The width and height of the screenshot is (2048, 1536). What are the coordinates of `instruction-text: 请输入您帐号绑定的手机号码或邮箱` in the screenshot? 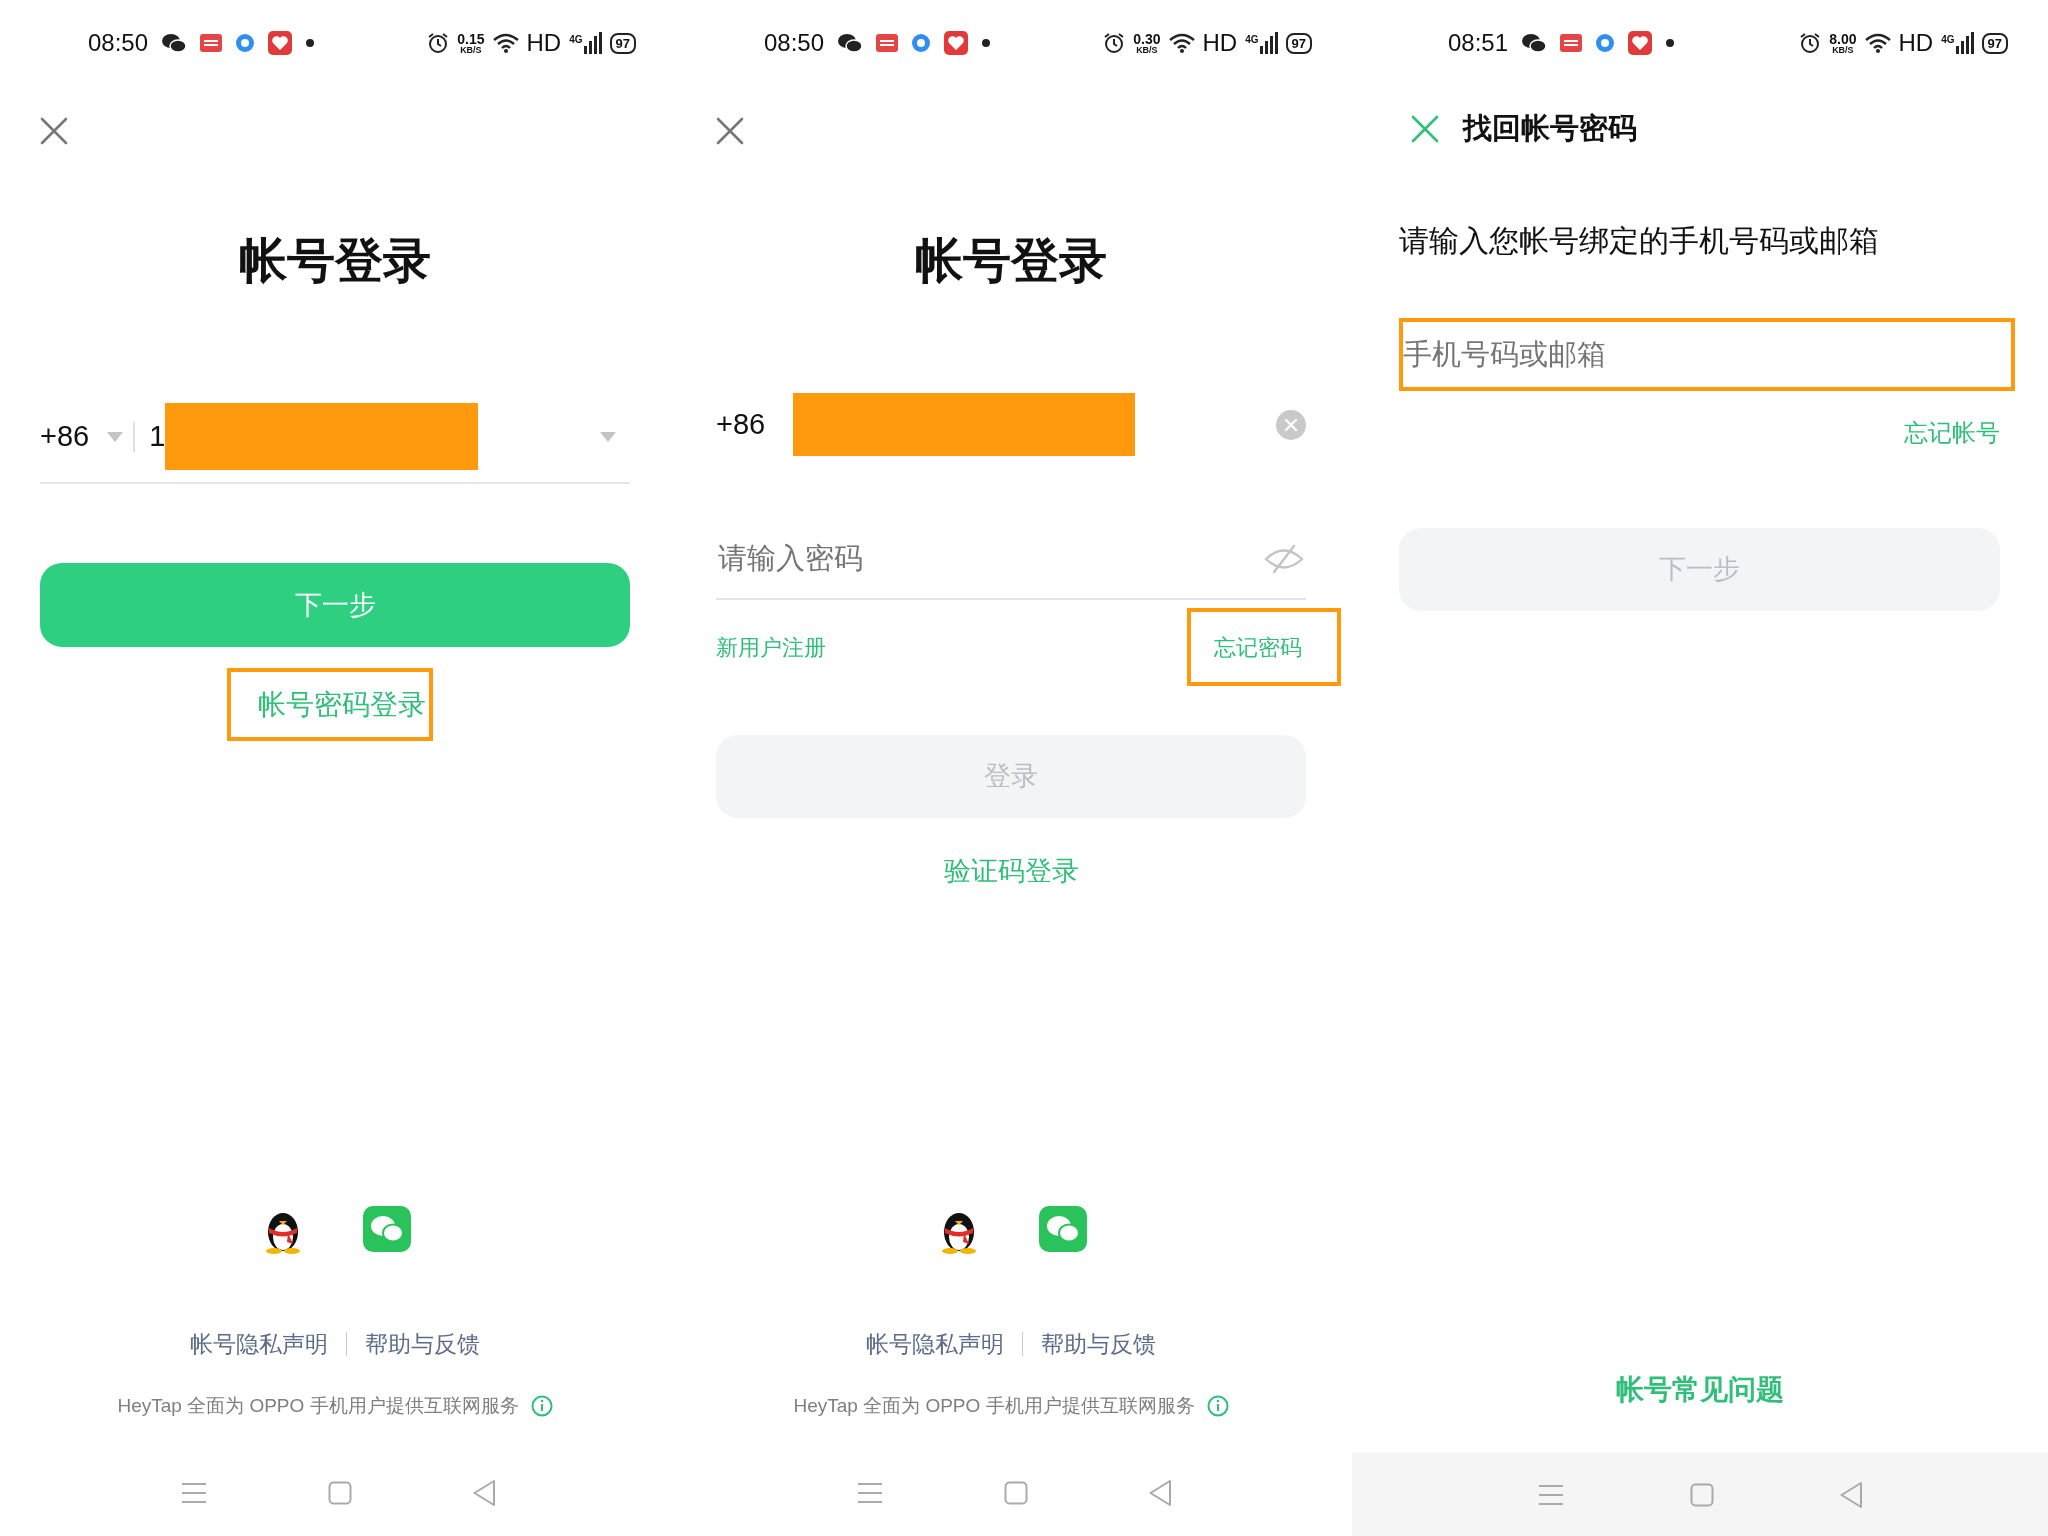 It's located at (1639, 241).